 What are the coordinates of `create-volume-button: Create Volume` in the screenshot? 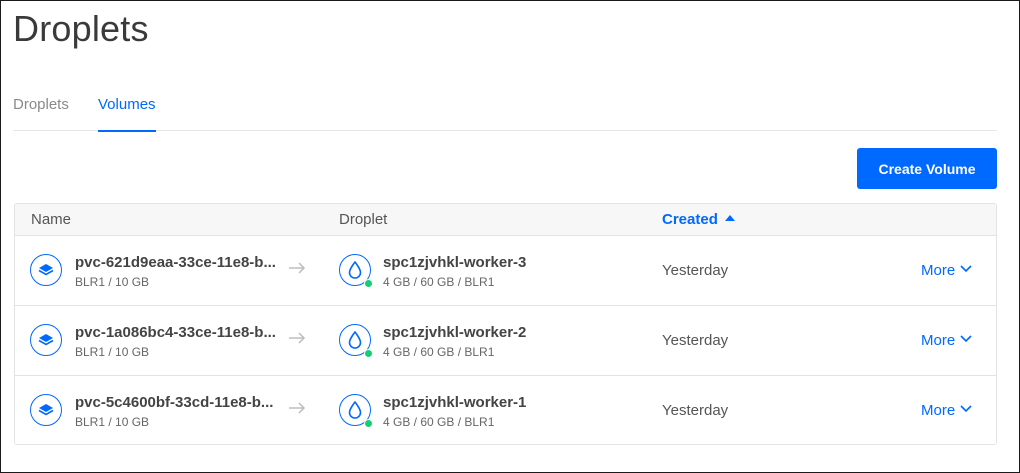 It's located at (927, 168).